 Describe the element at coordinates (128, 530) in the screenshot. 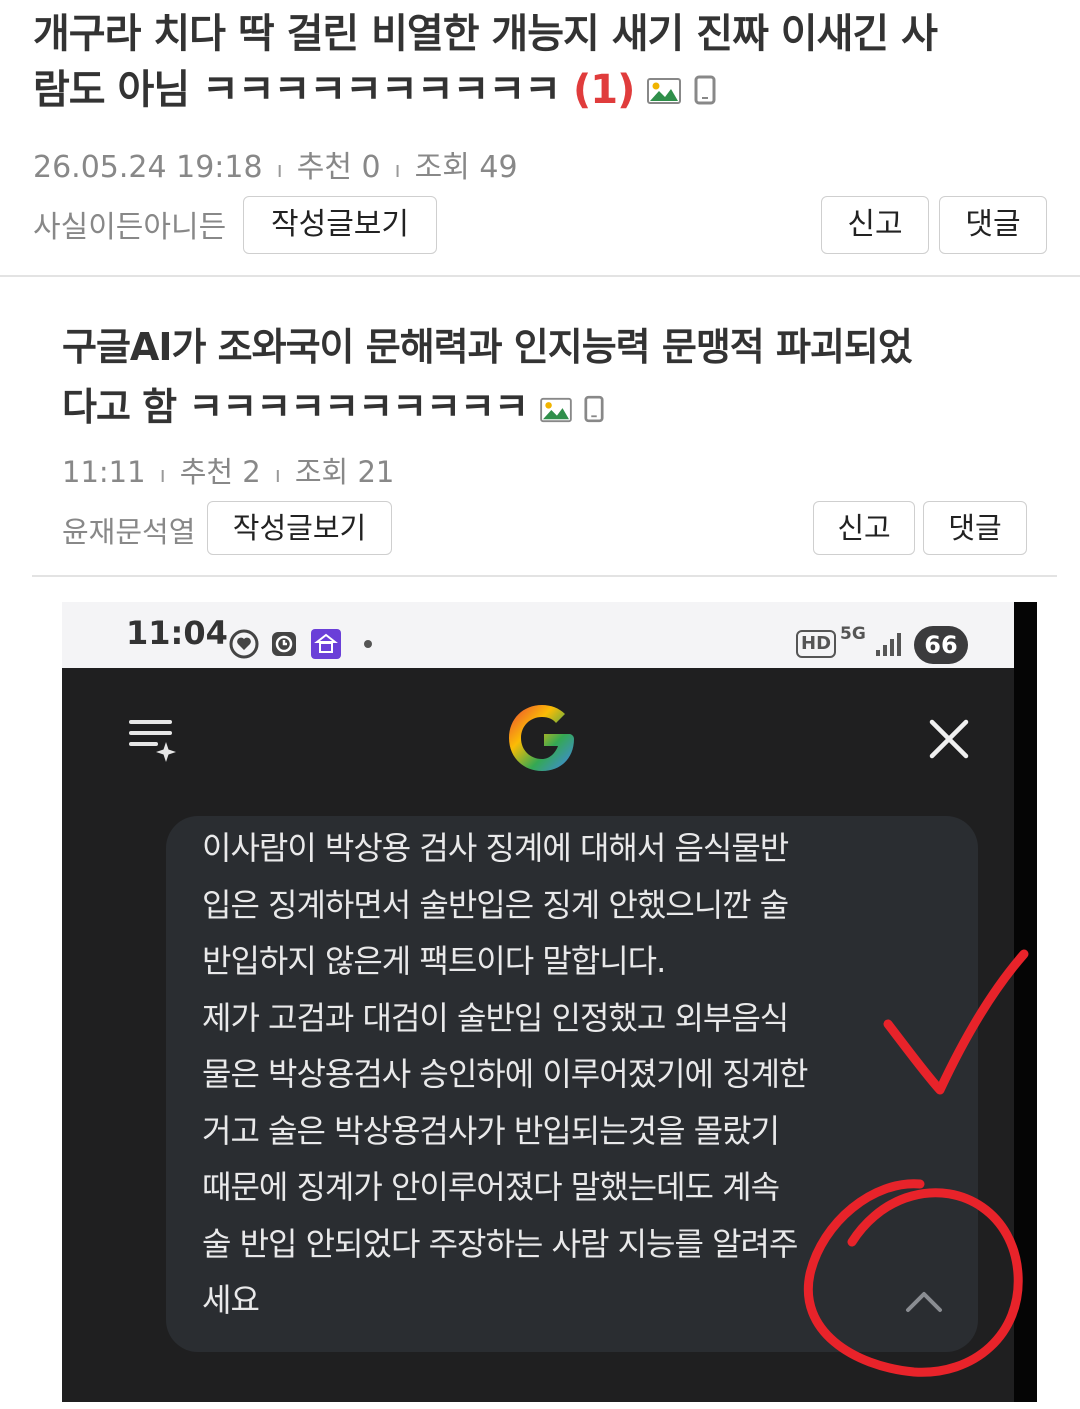

I see `author-name: 윤재문석열` at that location.